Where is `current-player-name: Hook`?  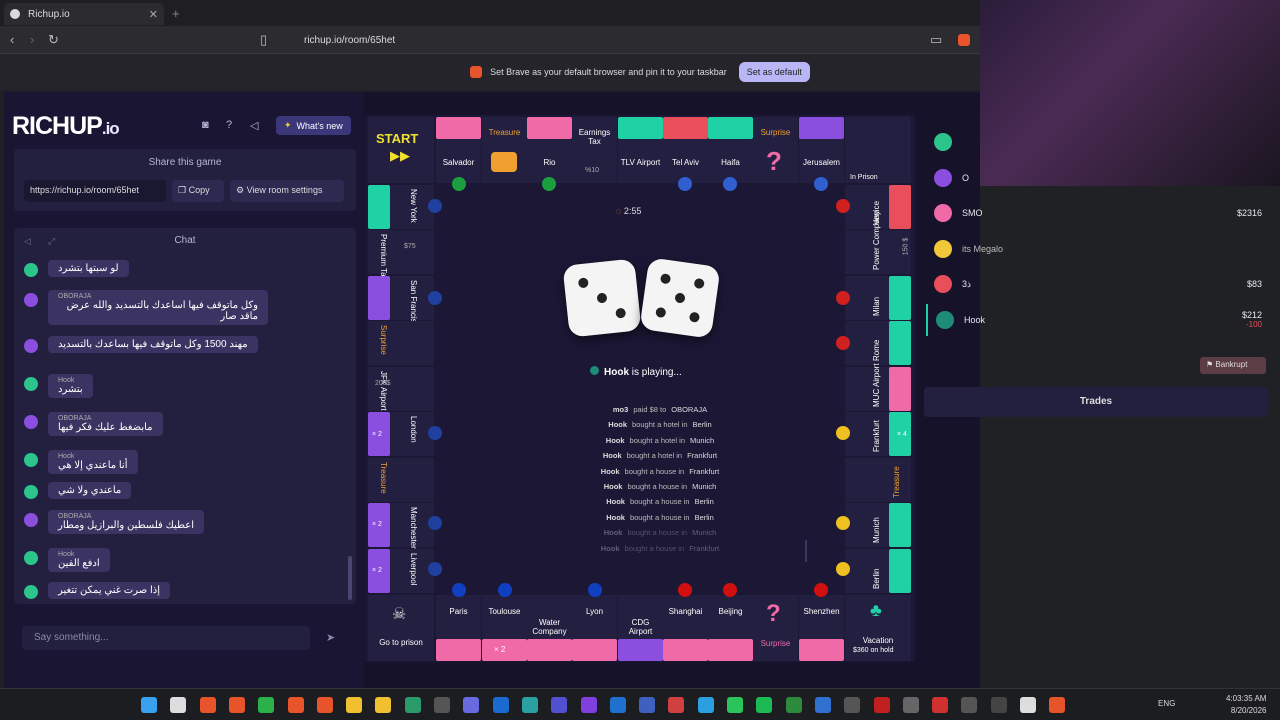 current-player-name: Hook is located at coordinates (616, 372).